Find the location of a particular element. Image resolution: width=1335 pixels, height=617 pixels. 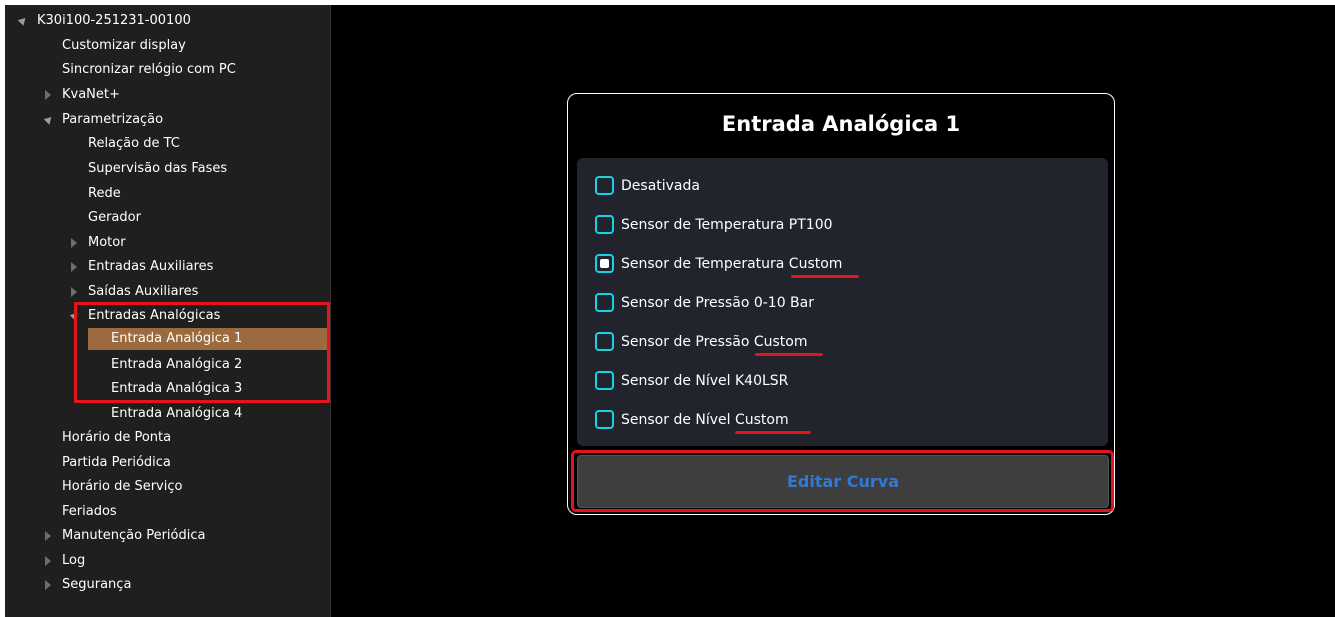

tree-item-label: Supervisão das Fases is located at coordinates (158, 168).